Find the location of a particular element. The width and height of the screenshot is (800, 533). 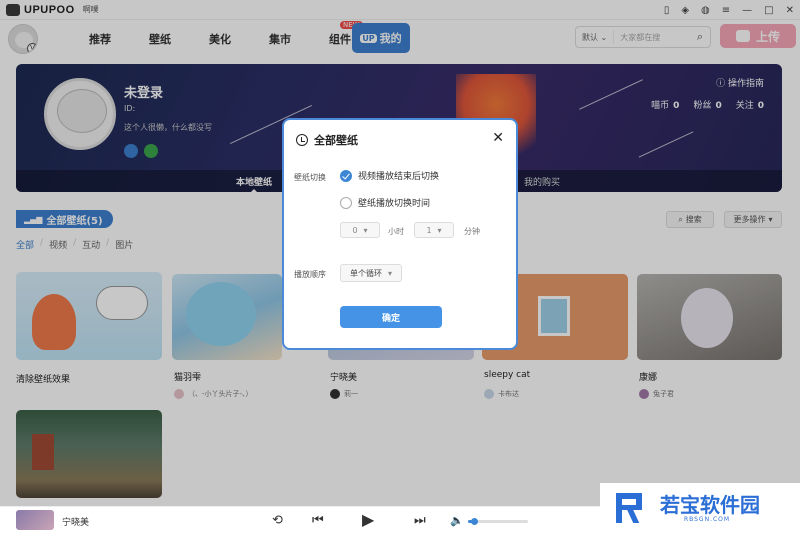

watermark-sub: RBSGN.COM is located at coordinates (707, 519).